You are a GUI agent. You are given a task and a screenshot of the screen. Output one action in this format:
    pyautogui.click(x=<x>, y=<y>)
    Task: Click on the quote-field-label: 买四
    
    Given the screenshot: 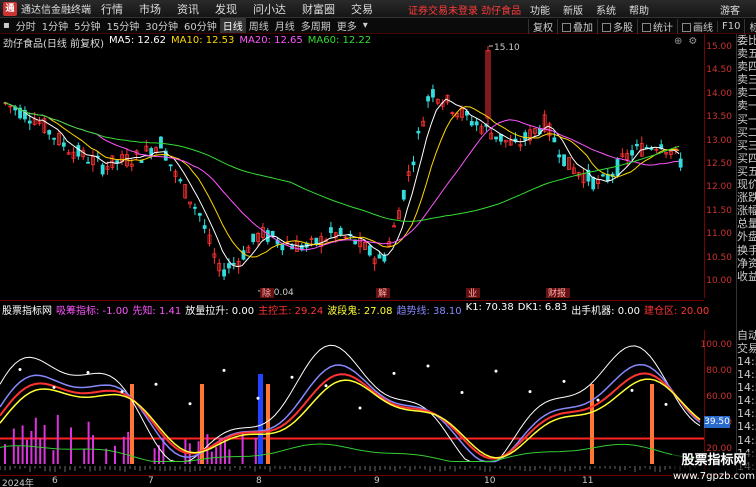 What is the action you would take?
    pyautogui.click(x=746, y=158)
    